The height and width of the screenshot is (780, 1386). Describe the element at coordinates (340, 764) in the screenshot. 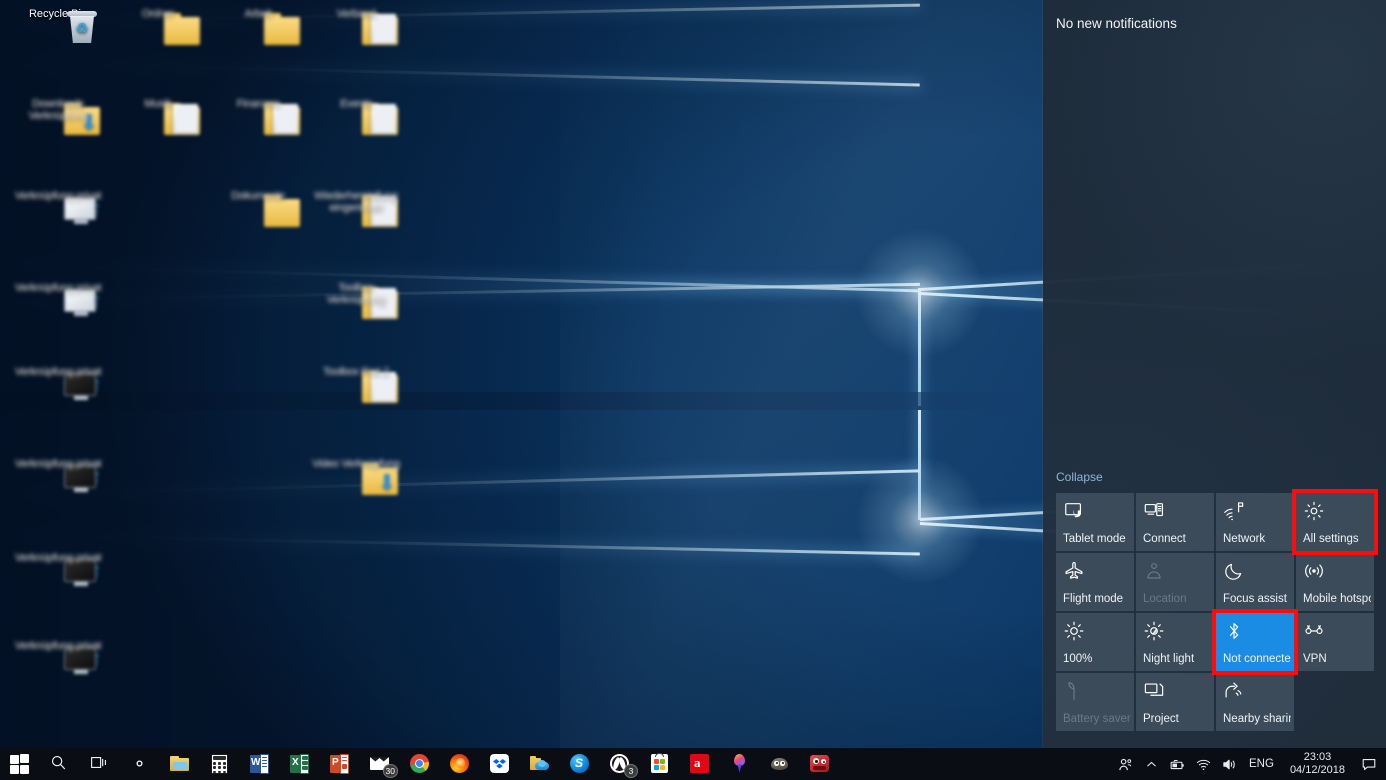

I see `powerpoint-app: P` at that location.